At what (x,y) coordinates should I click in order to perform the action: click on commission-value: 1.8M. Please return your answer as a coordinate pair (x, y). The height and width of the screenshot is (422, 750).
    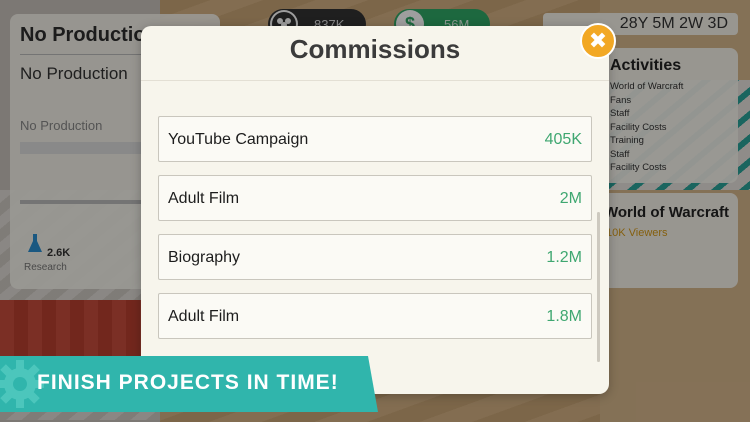
    Looking at the image, I should click on (564, 316).